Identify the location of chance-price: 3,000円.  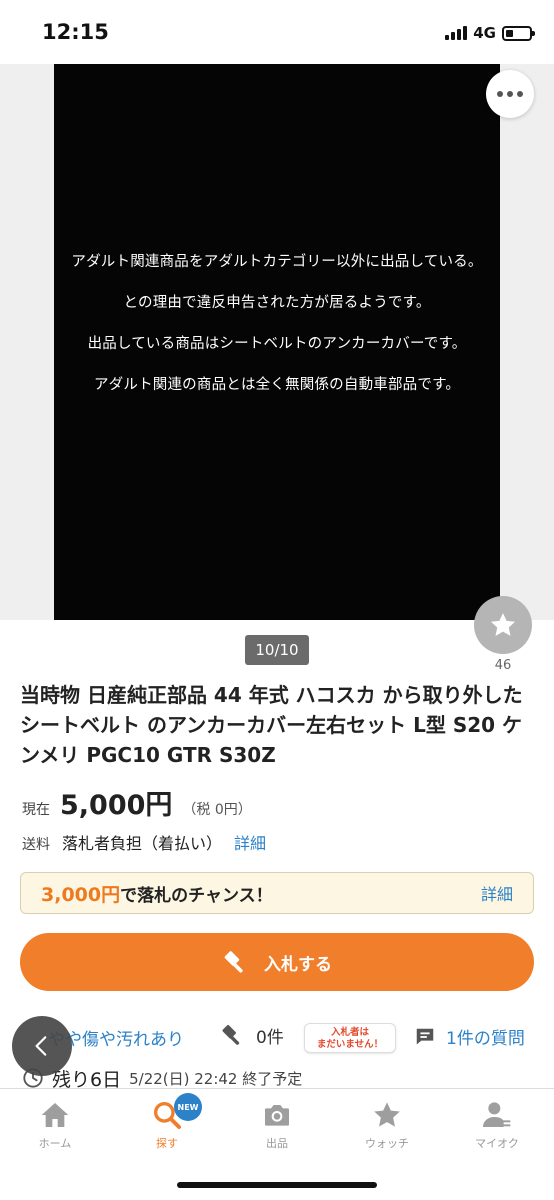
(81, 894).